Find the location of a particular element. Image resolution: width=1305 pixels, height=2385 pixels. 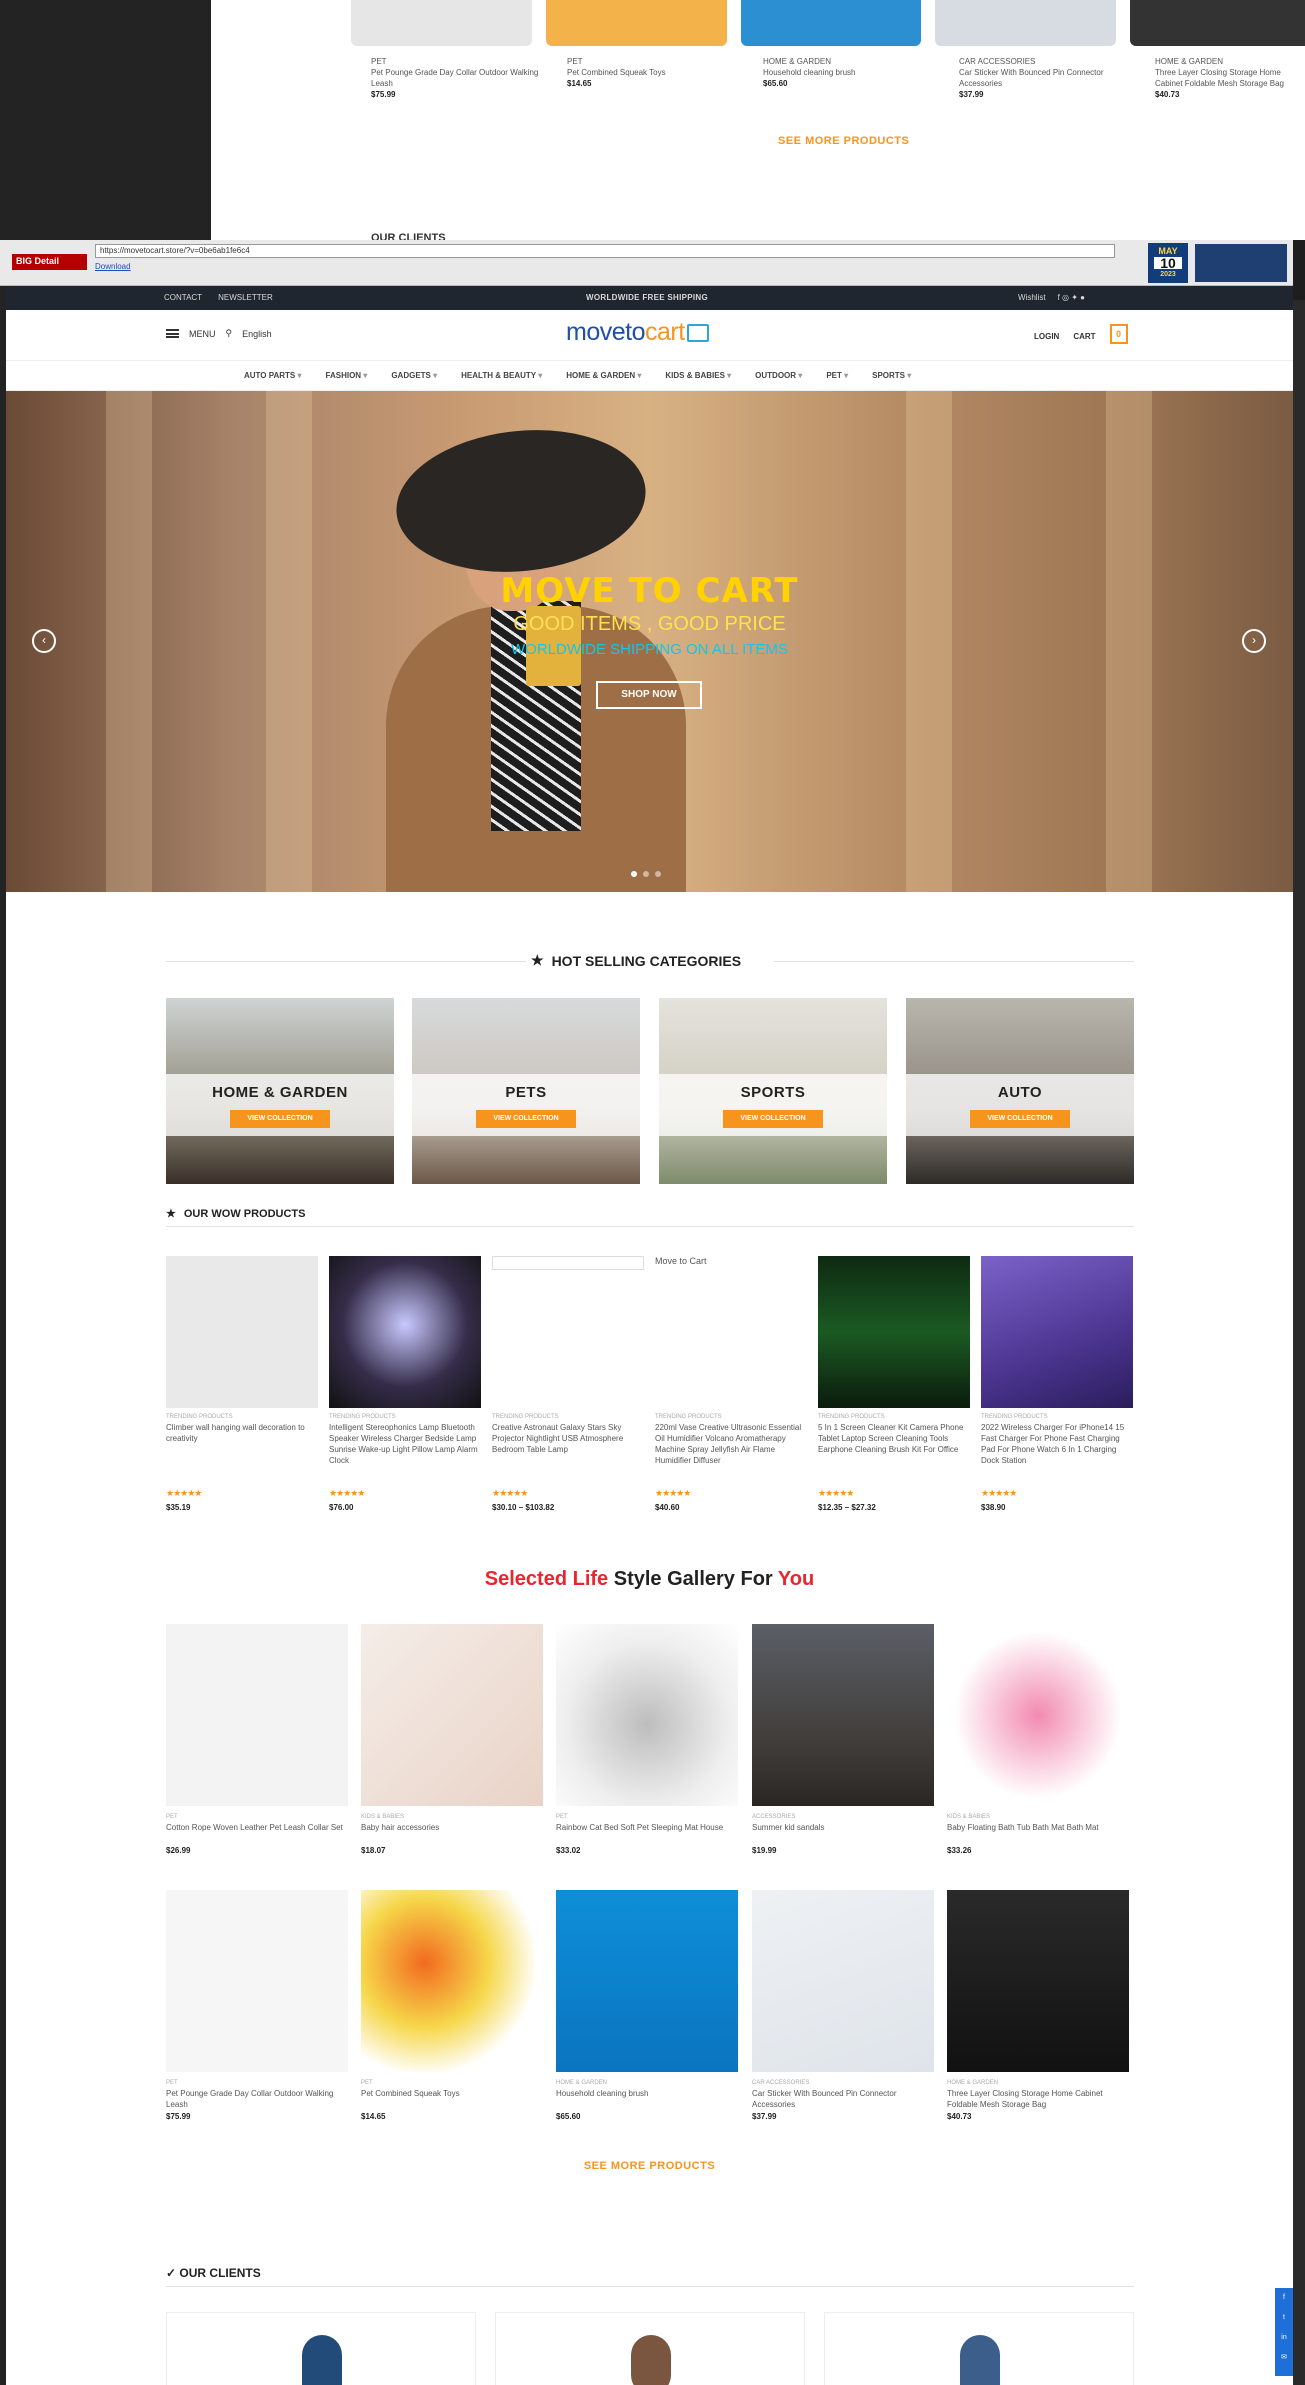

wishlist-link: Wishlist is located at coordinates (1032, 297).